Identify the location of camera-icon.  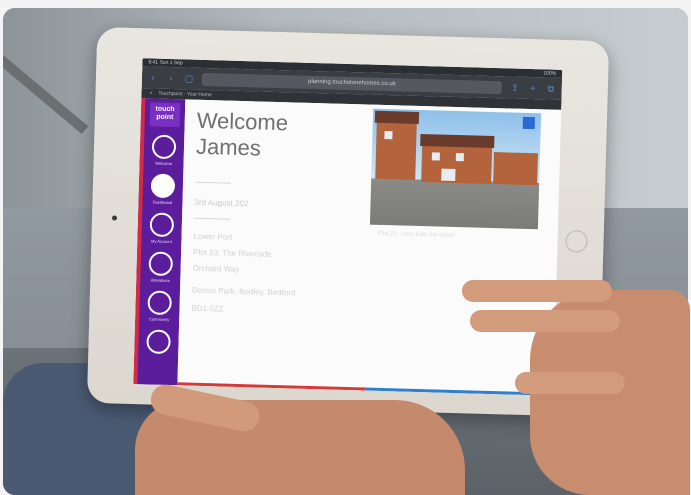
(114, 218).